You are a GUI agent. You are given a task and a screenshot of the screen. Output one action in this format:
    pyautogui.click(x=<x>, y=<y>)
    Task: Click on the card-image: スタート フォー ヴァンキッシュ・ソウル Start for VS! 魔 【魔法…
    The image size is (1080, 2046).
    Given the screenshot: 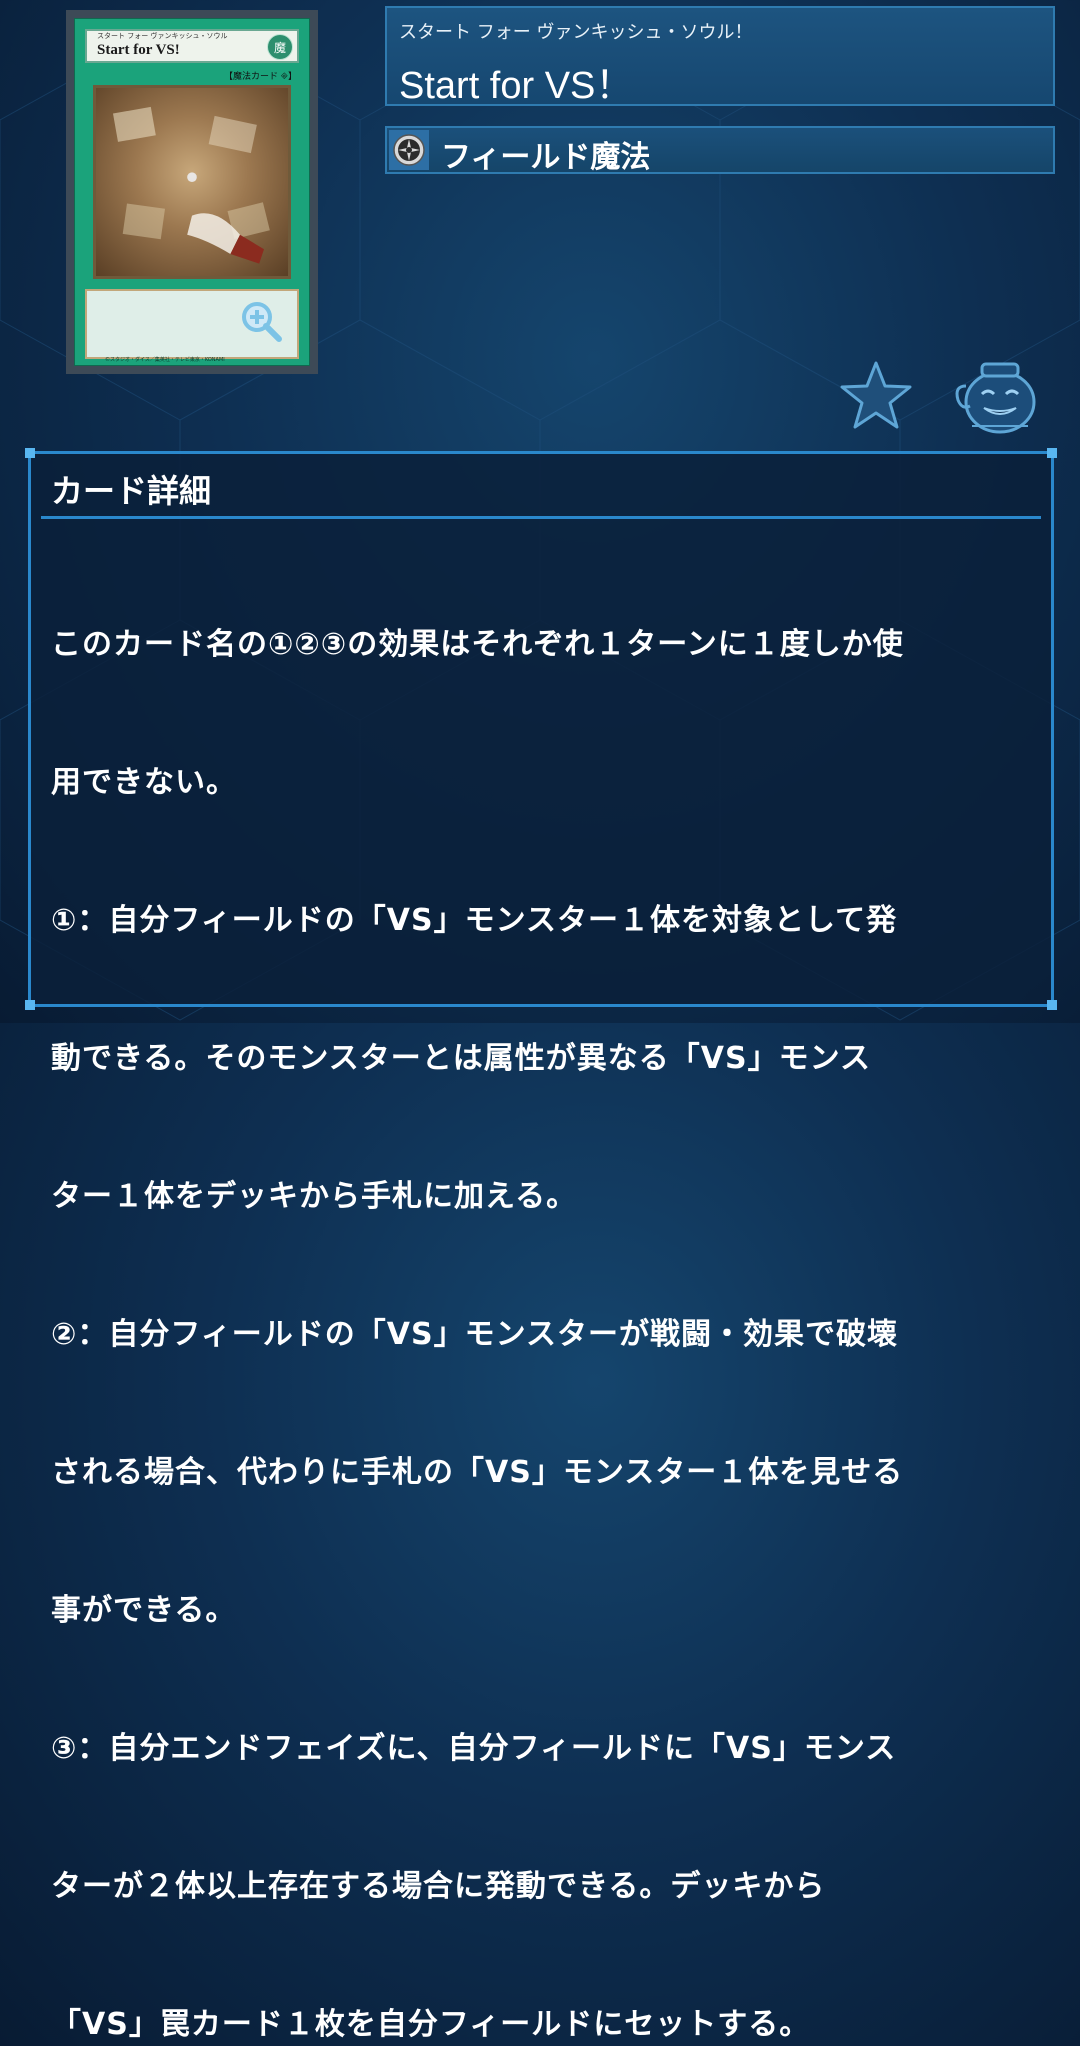 What is the action you would take?
    pyautogui.click(x=192, y=192)
    